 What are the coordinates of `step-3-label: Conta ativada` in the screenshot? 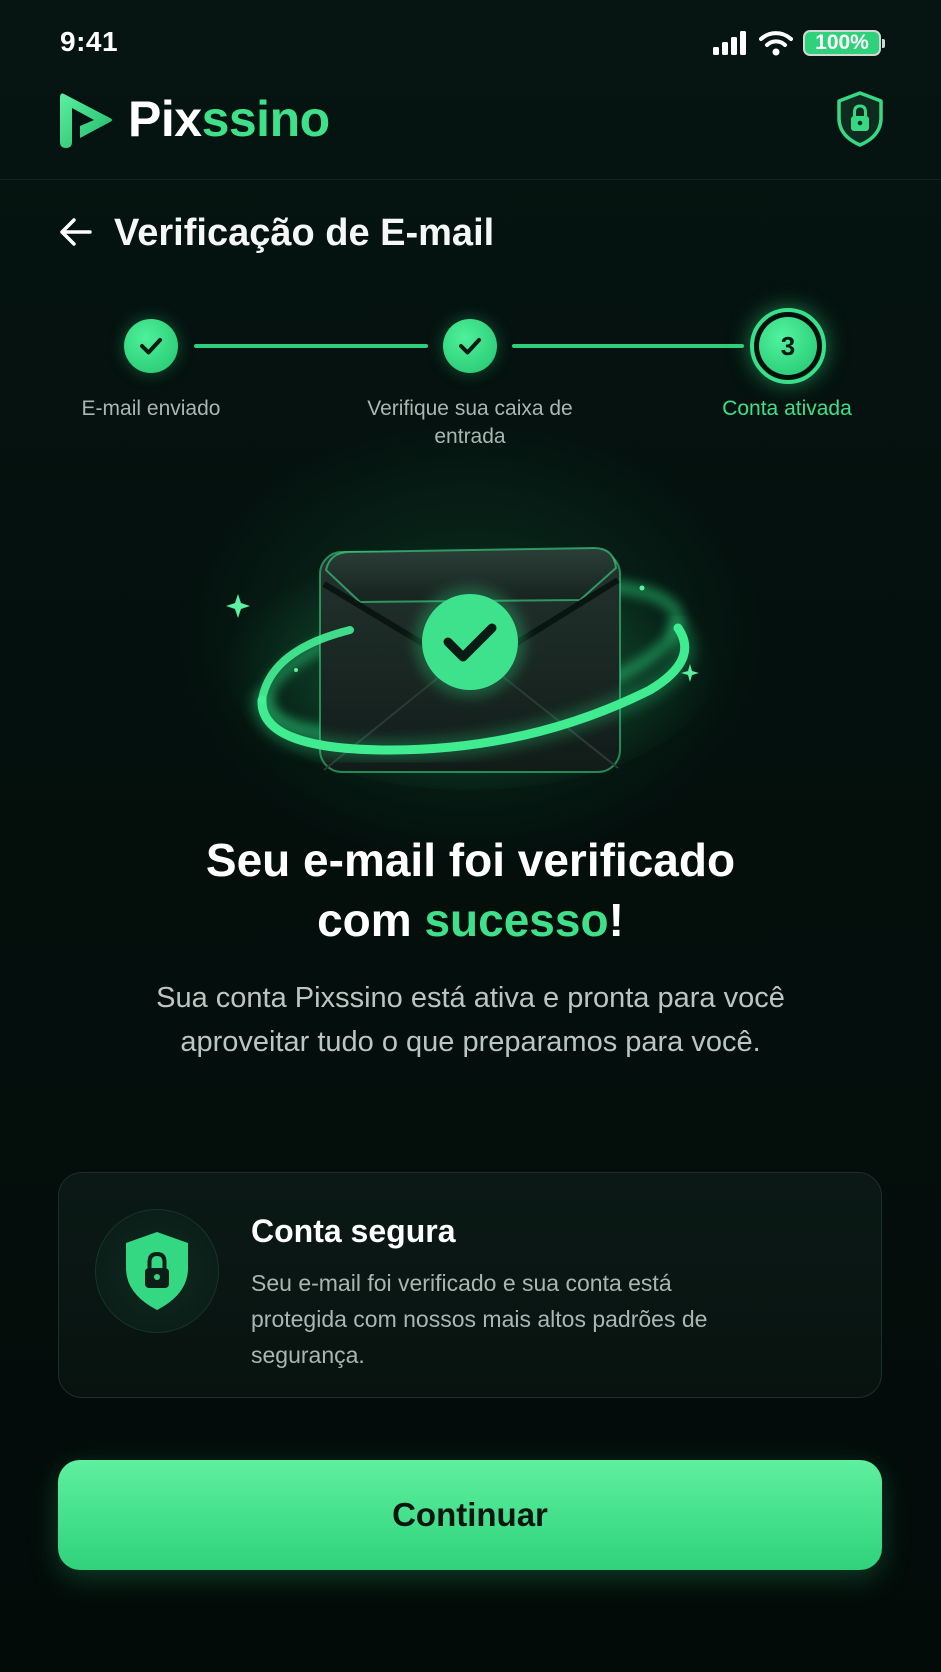 It's located at (787, 408).